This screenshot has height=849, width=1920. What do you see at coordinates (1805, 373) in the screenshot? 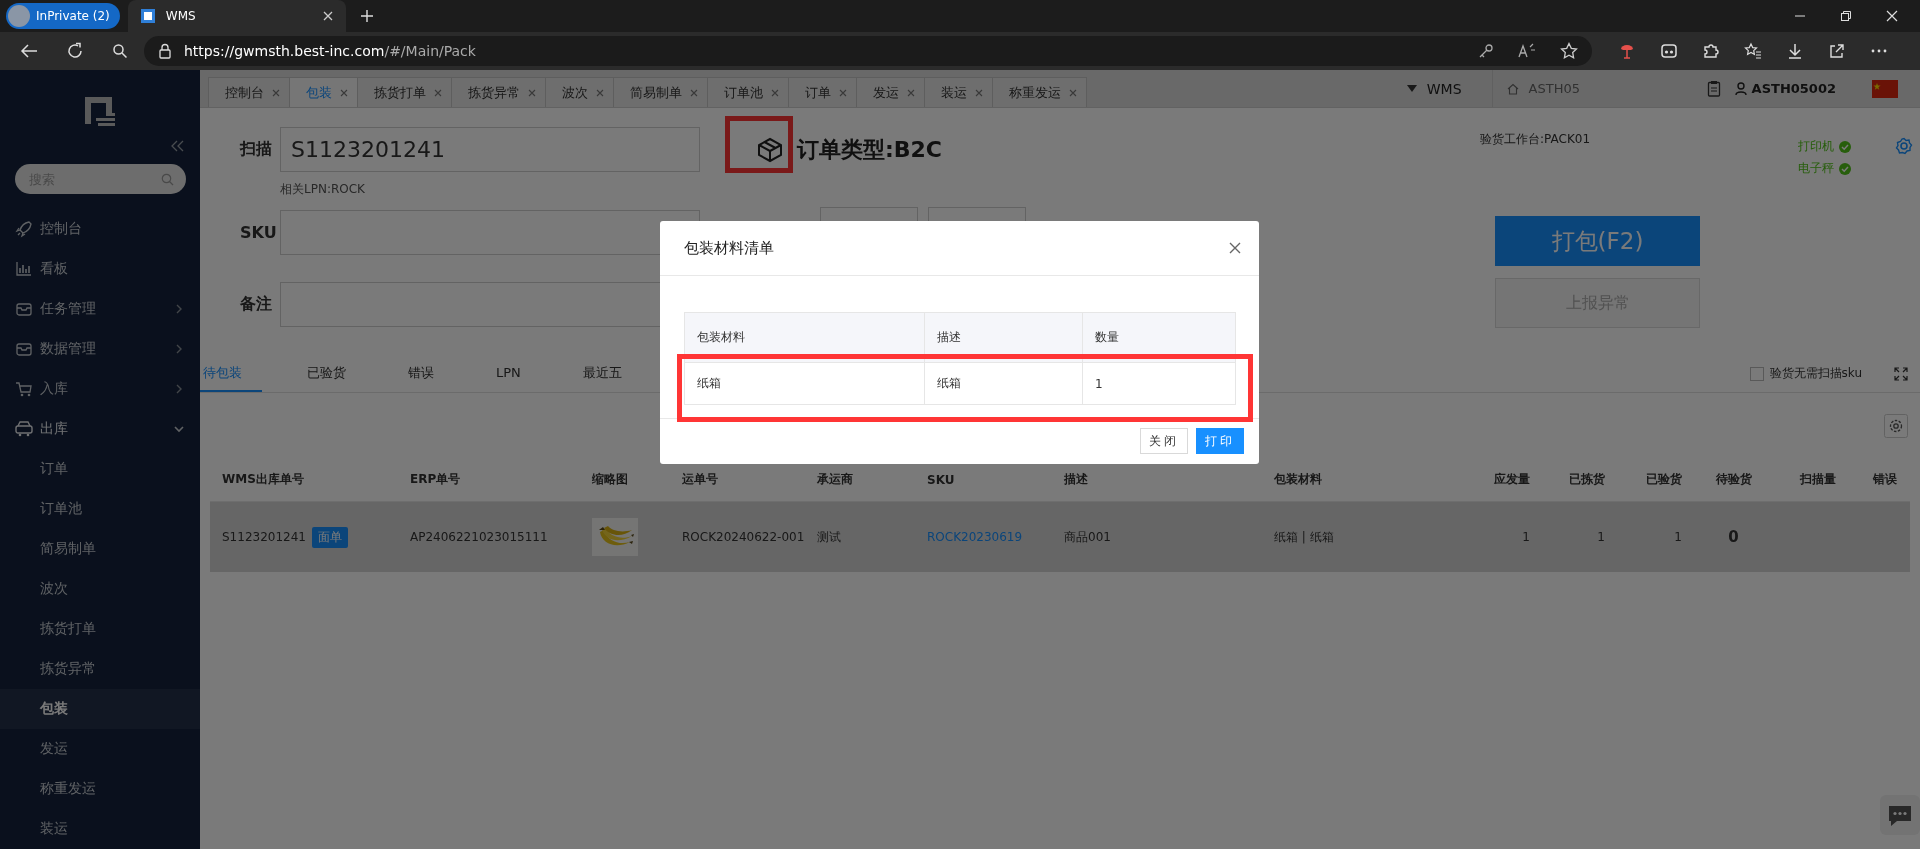
I see `checkbox: 验货无需扫描sku` at bounding box center [1805, 373].